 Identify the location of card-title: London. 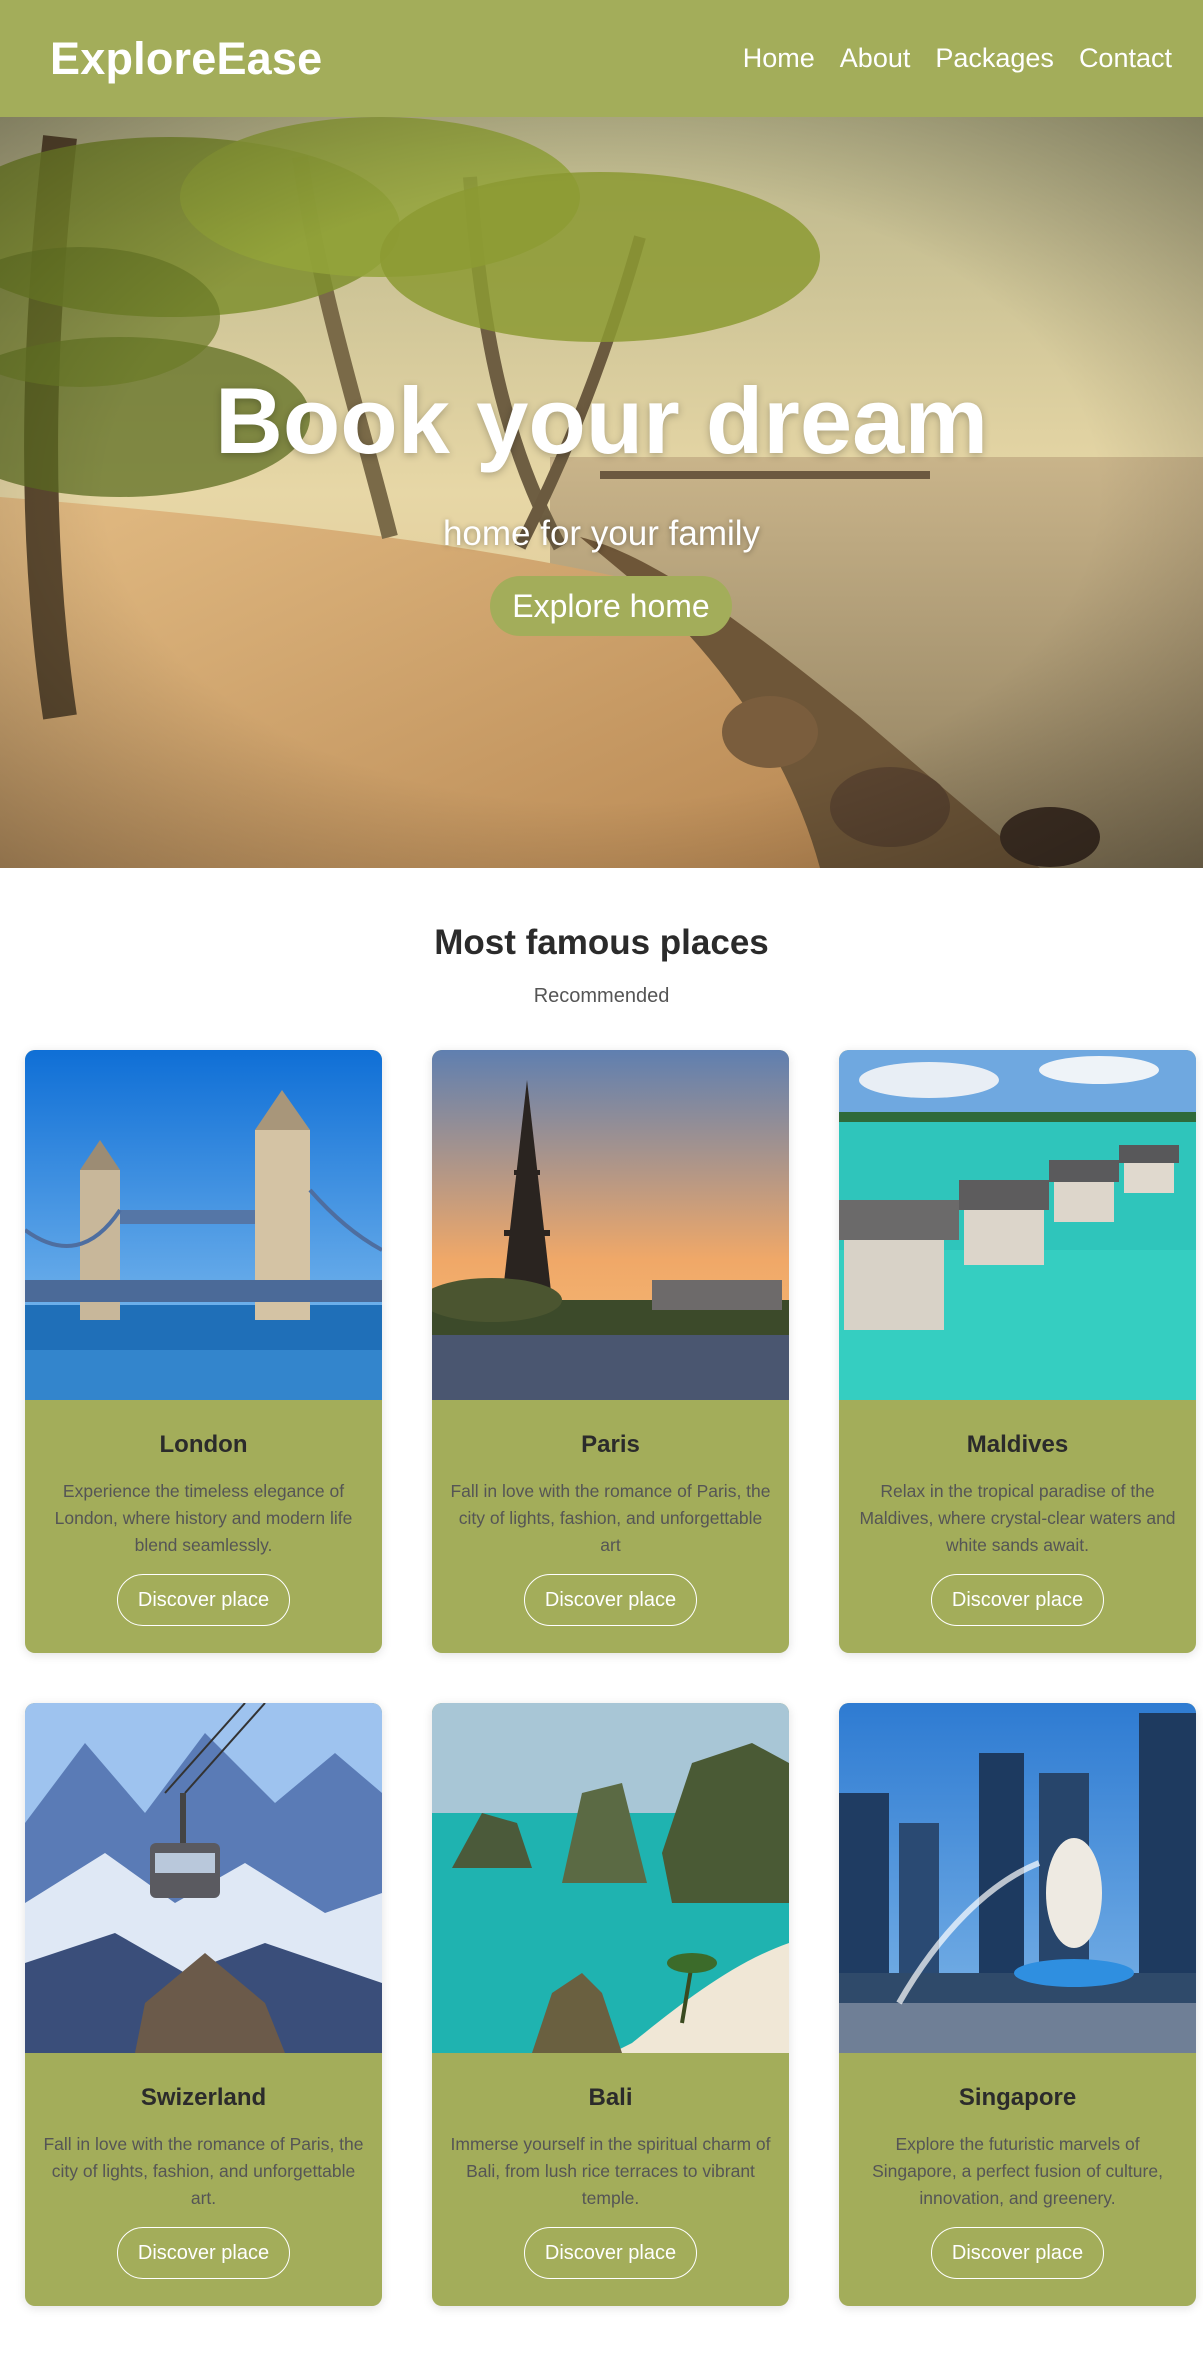
(203, 1444).